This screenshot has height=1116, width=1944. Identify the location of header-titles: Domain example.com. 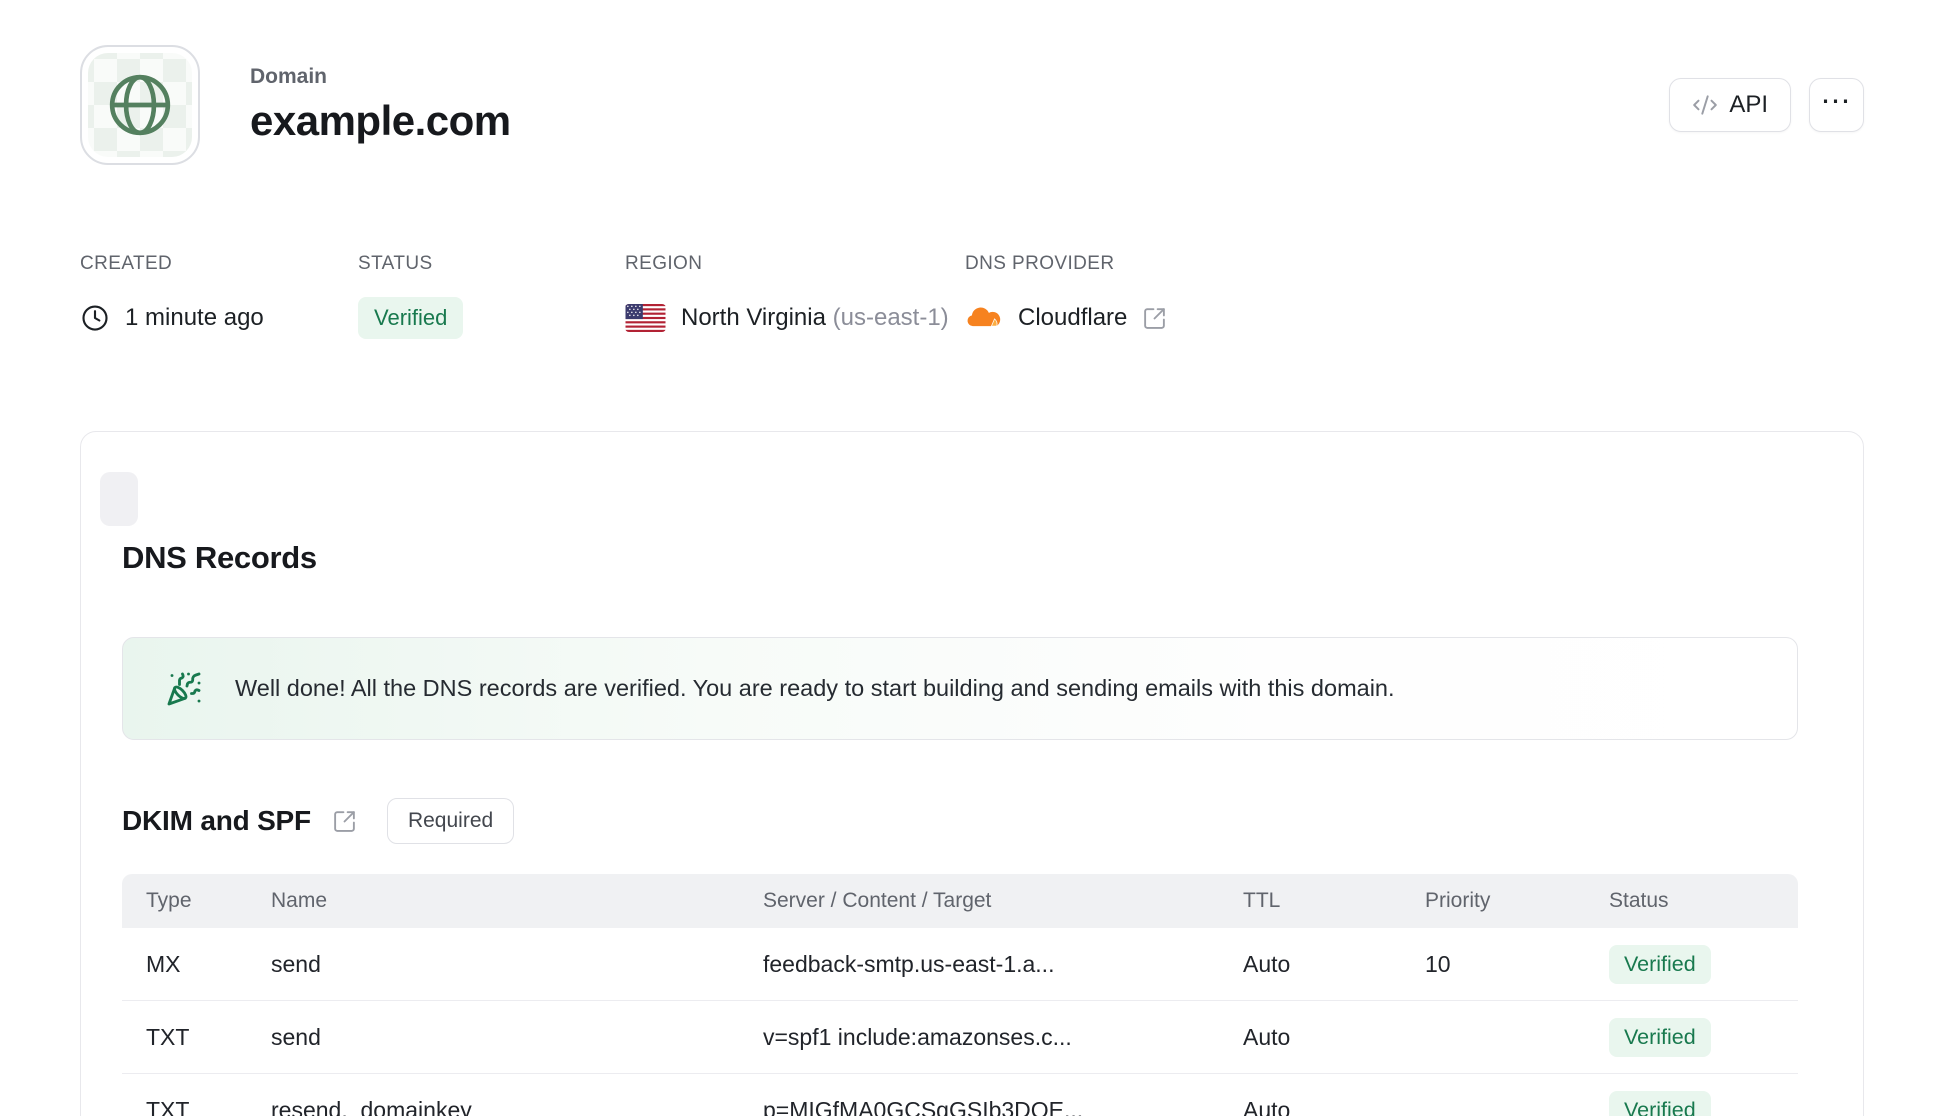
(380, 105).